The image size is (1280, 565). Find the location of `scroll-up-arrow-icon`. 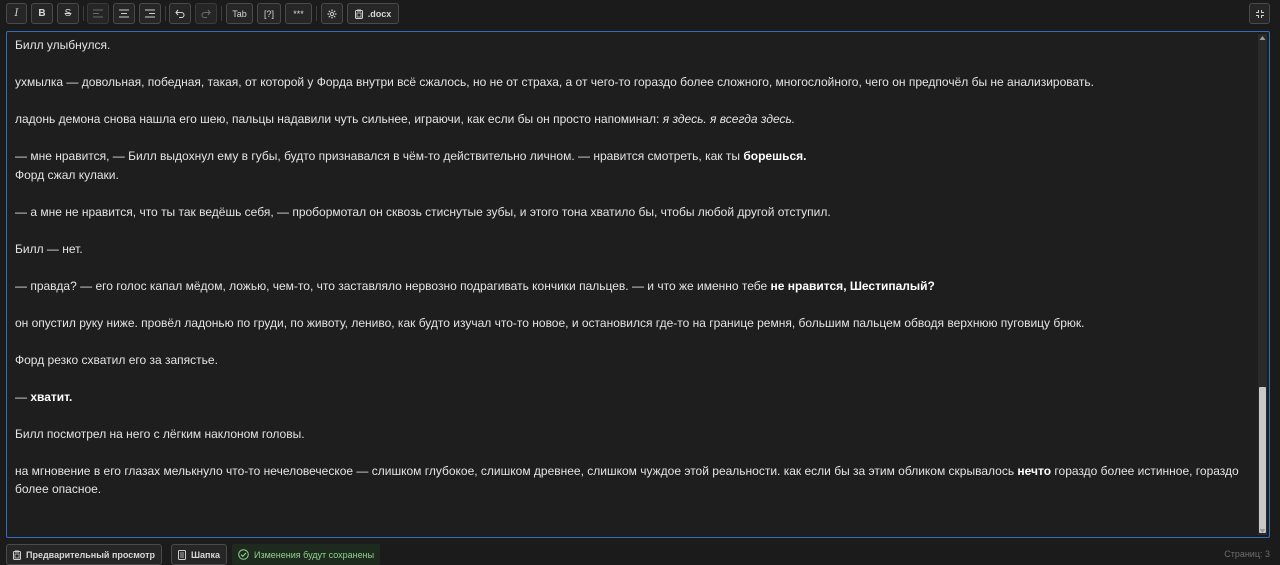

scroll-up-arrow-icon is located at coordinates (1262, 38).